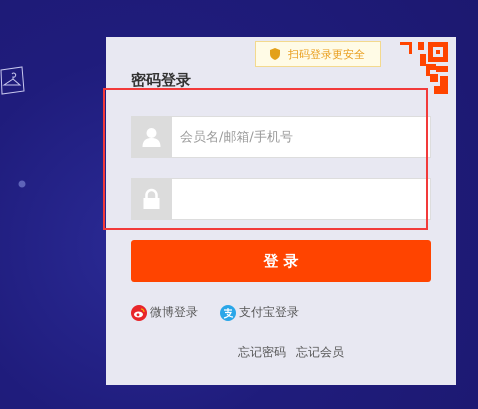  What do you see at coordinates (320, 352) in the screenshot?
I see `forgot-link: 忘记会员` at bounding box center [320, 352].